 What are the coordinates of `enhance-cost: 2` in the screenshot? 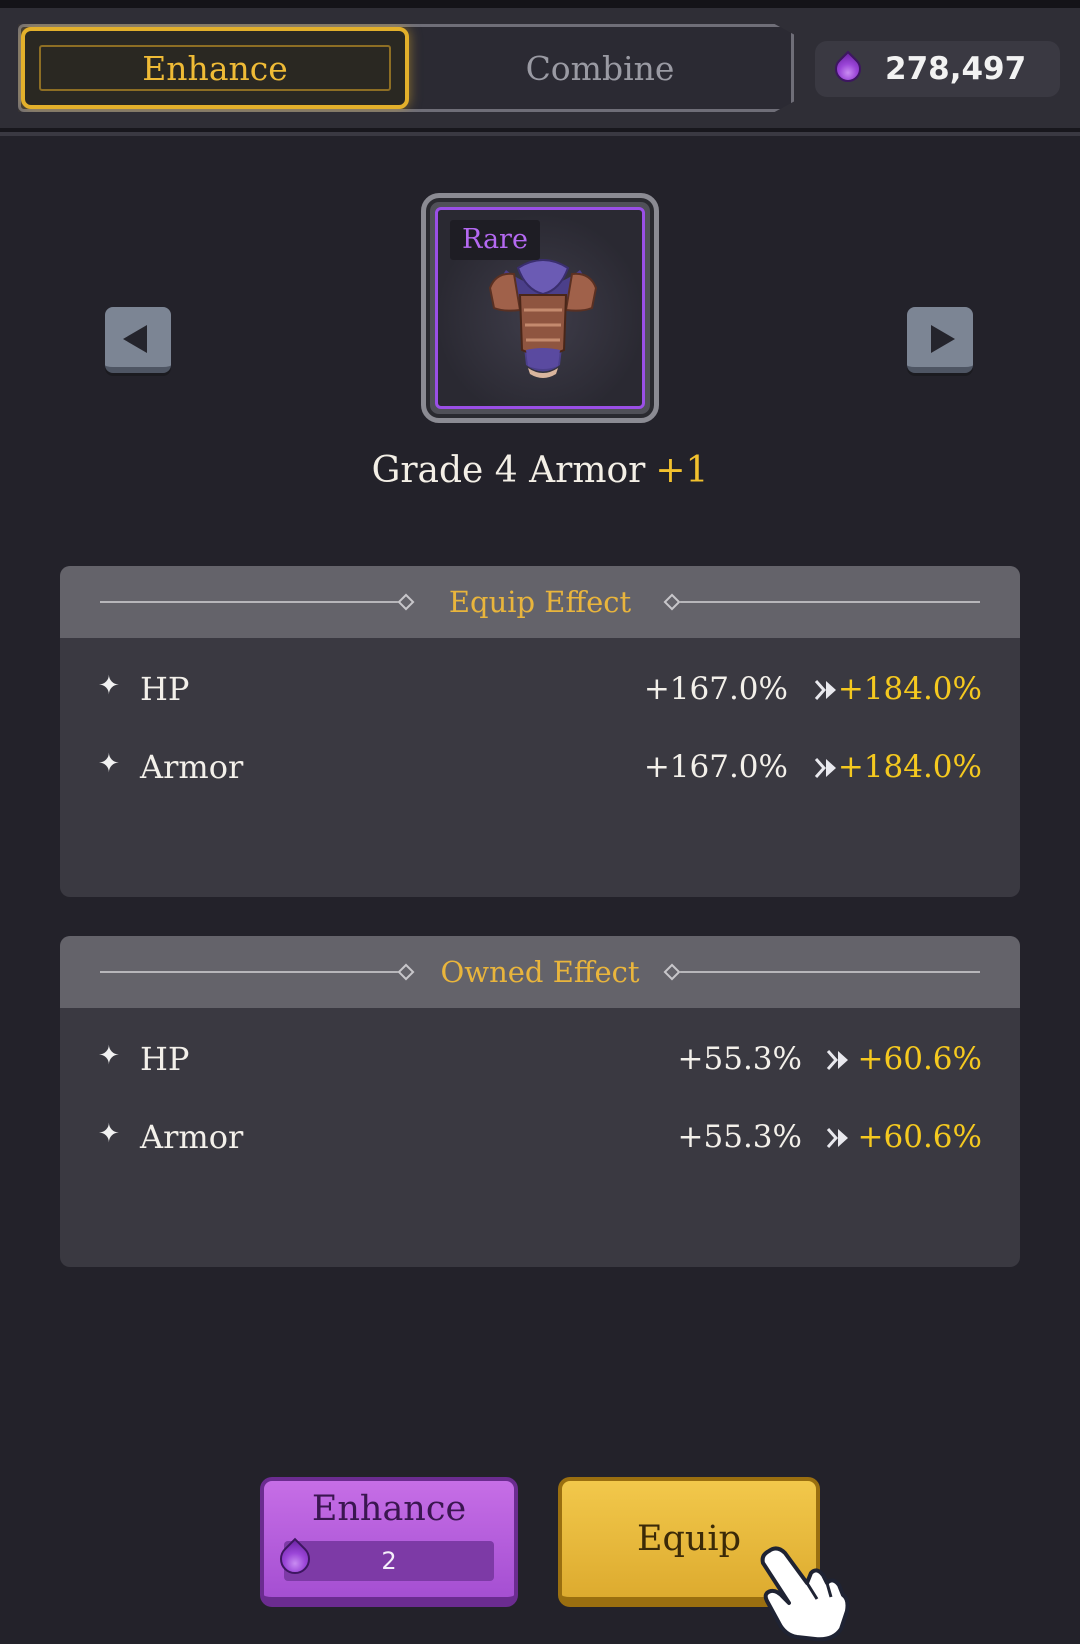 It's located at (383, 1559).